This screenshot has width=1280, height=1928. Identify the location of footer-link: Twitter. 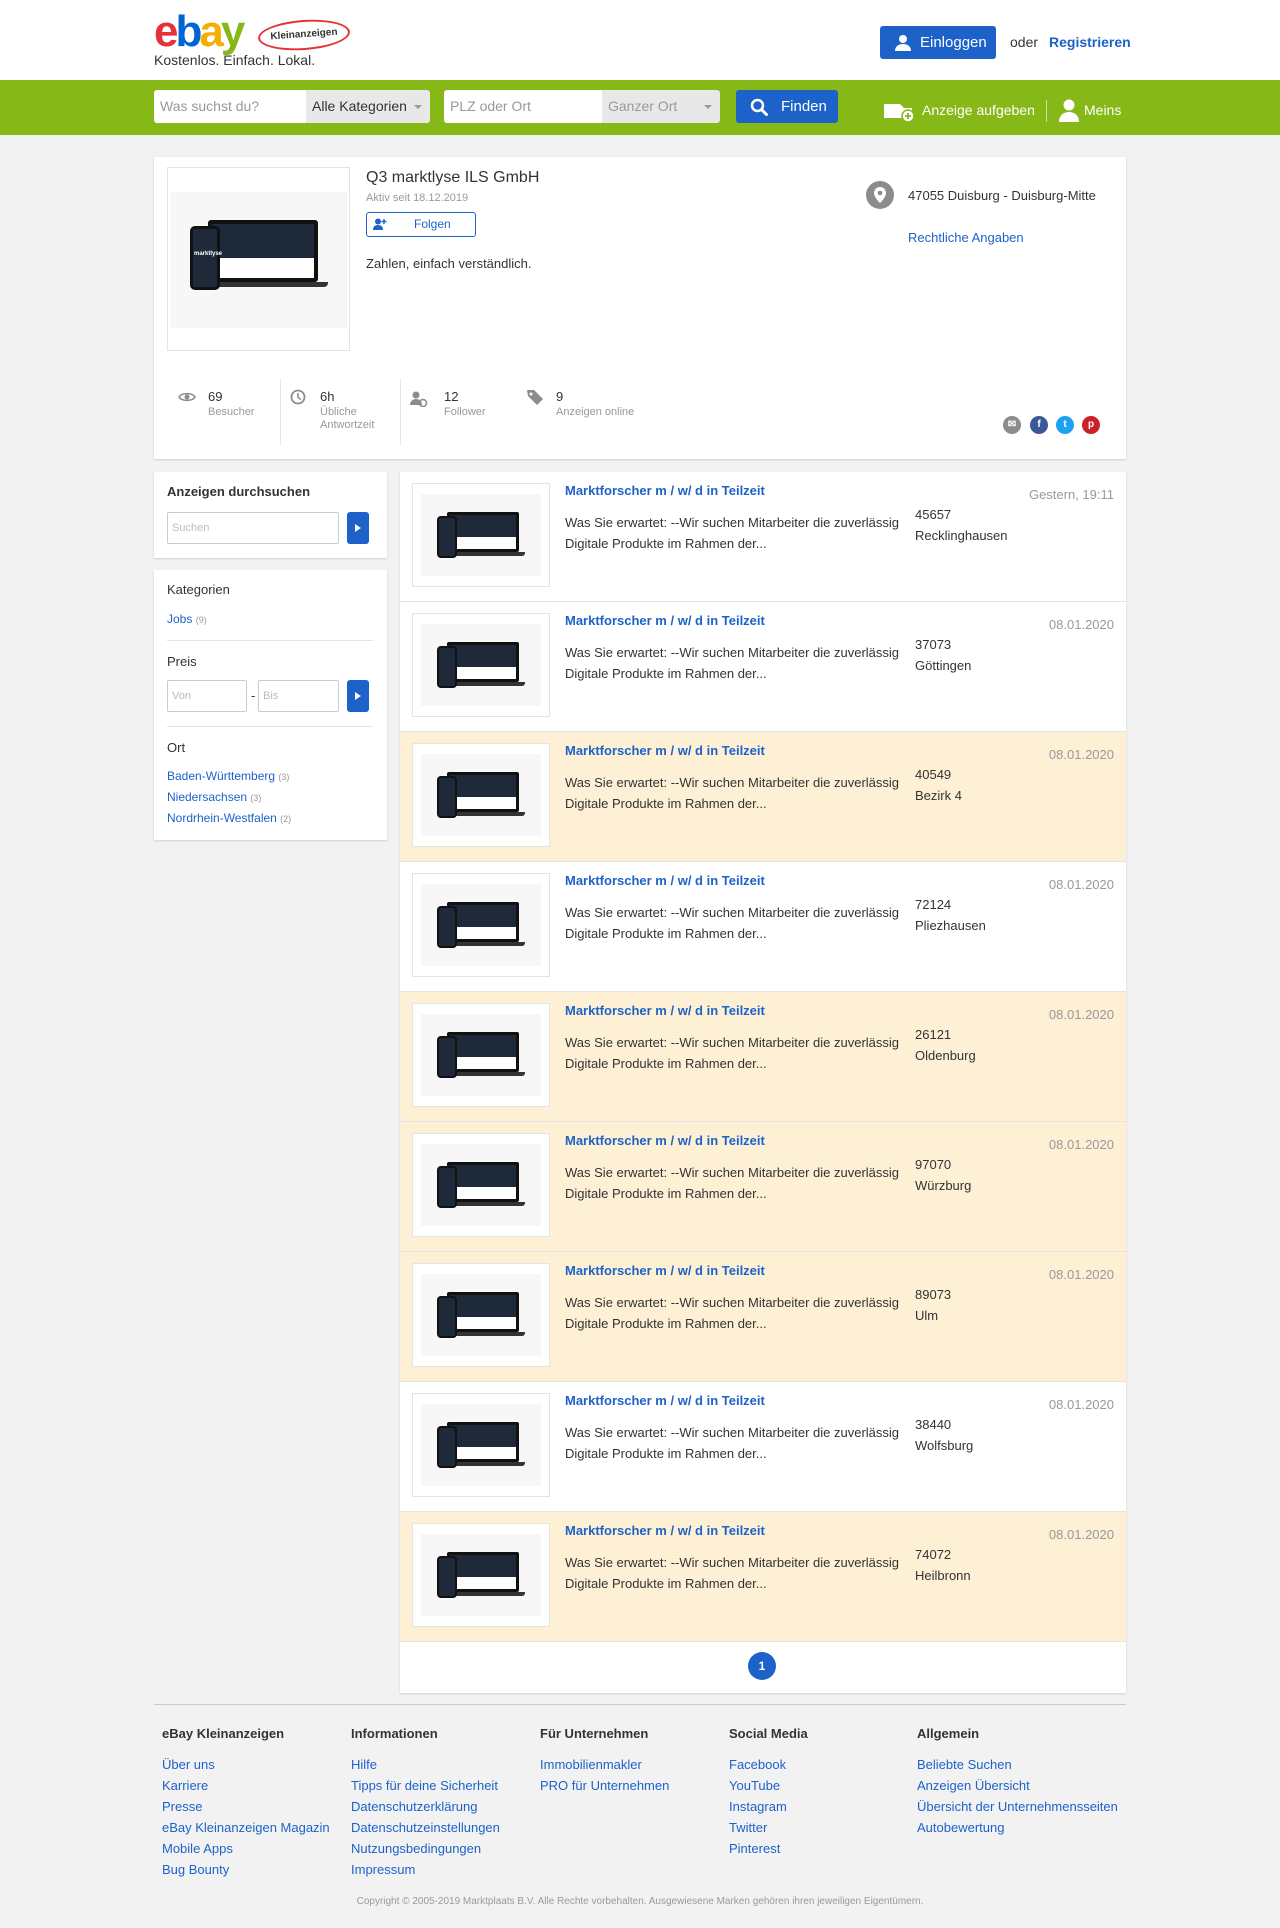
(768, 1827).